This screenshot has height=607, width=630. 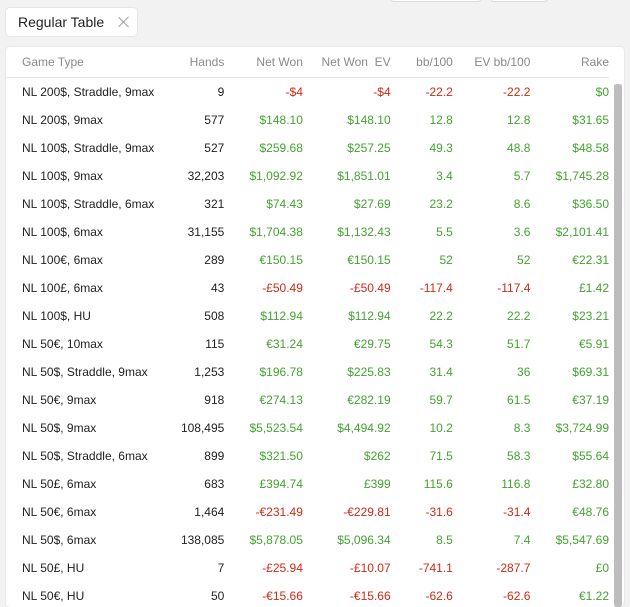 I want to click on cell-ev-bb100: 52, so click(x=492, y=260).